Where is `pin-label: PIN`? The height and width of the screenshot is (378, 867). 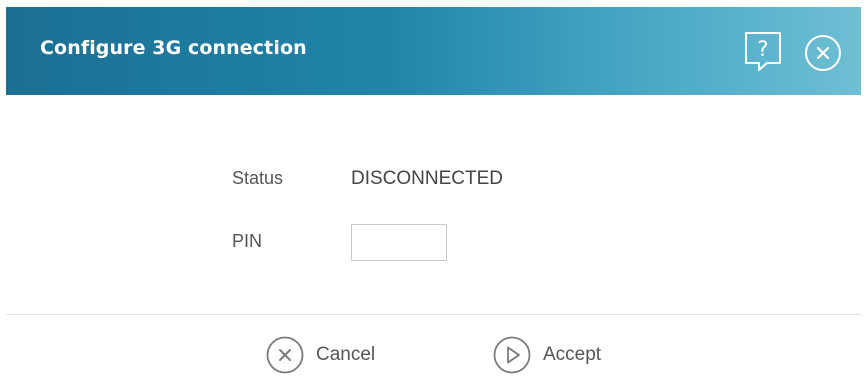 pin-label: PIN is located at coordinates (247, 241).